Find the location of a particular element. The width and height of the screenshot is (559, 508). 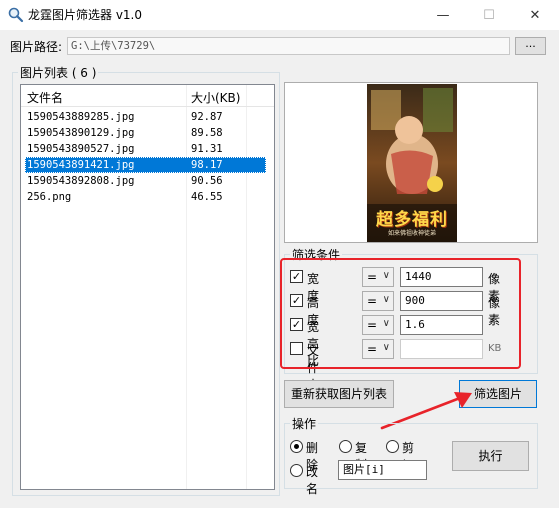

maximize-button: ☐ is located at coordinates (489, 15).